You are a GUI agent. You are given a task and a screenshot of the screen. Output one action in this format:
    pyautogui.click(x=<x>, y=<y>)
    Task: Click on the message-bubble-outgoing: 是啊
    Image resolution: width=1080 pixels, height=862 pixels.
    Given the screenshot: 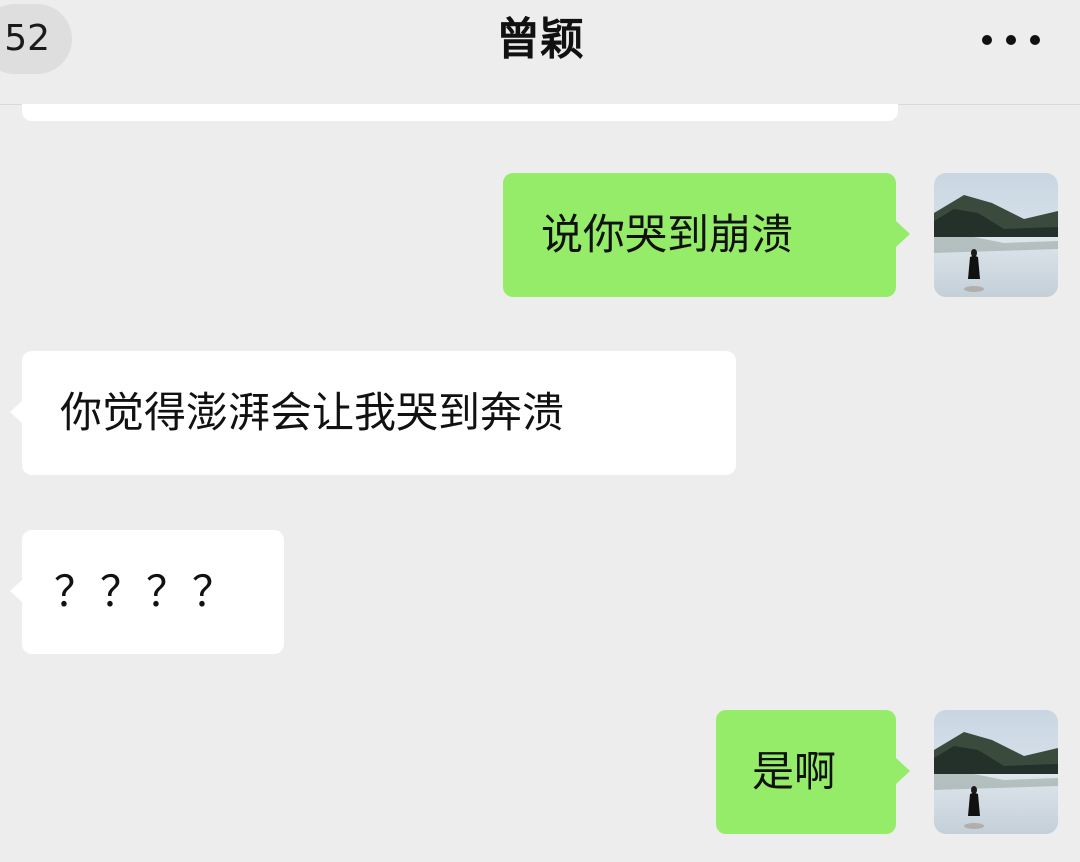 What is the action you would take?
    pyautogui.click(x=813, y=772)
    